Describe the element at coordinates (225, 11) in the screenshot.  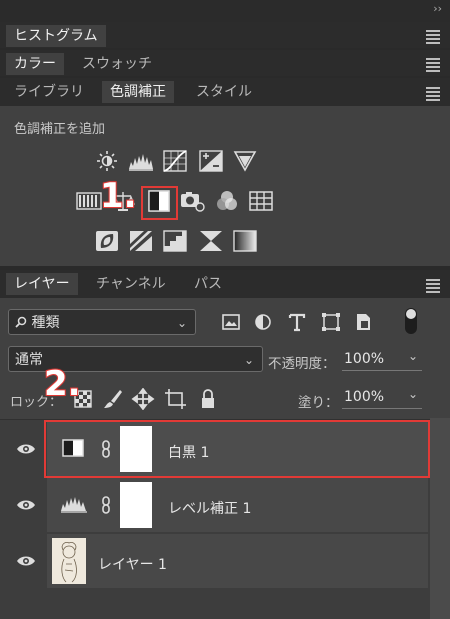
I see `top-strip: ››` at that location.